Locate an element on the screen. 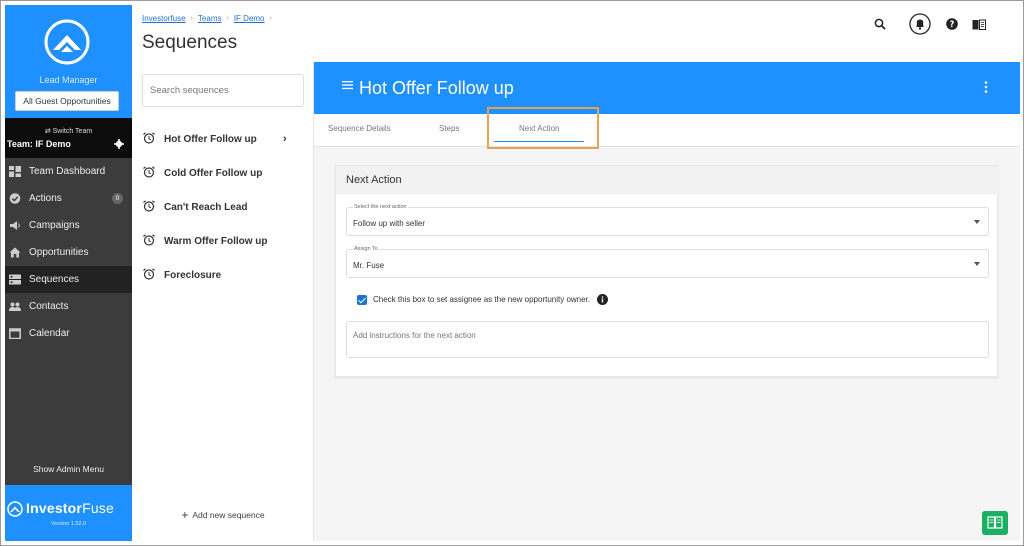 Image resolution: width=1024 pixels, height=546 pixels. megaphone-icon is located at coordinates (15, 225).